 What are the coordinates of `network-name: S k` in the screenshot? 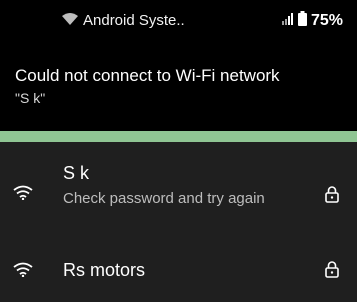 It's located at (76, 173).